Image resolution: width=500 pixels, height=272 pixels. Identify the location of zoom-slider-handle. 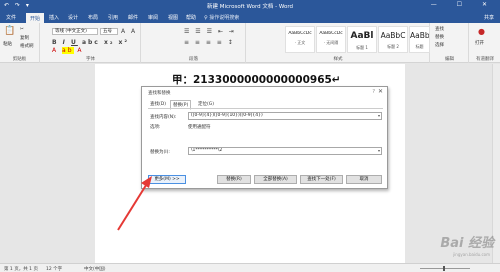
(444, 268).